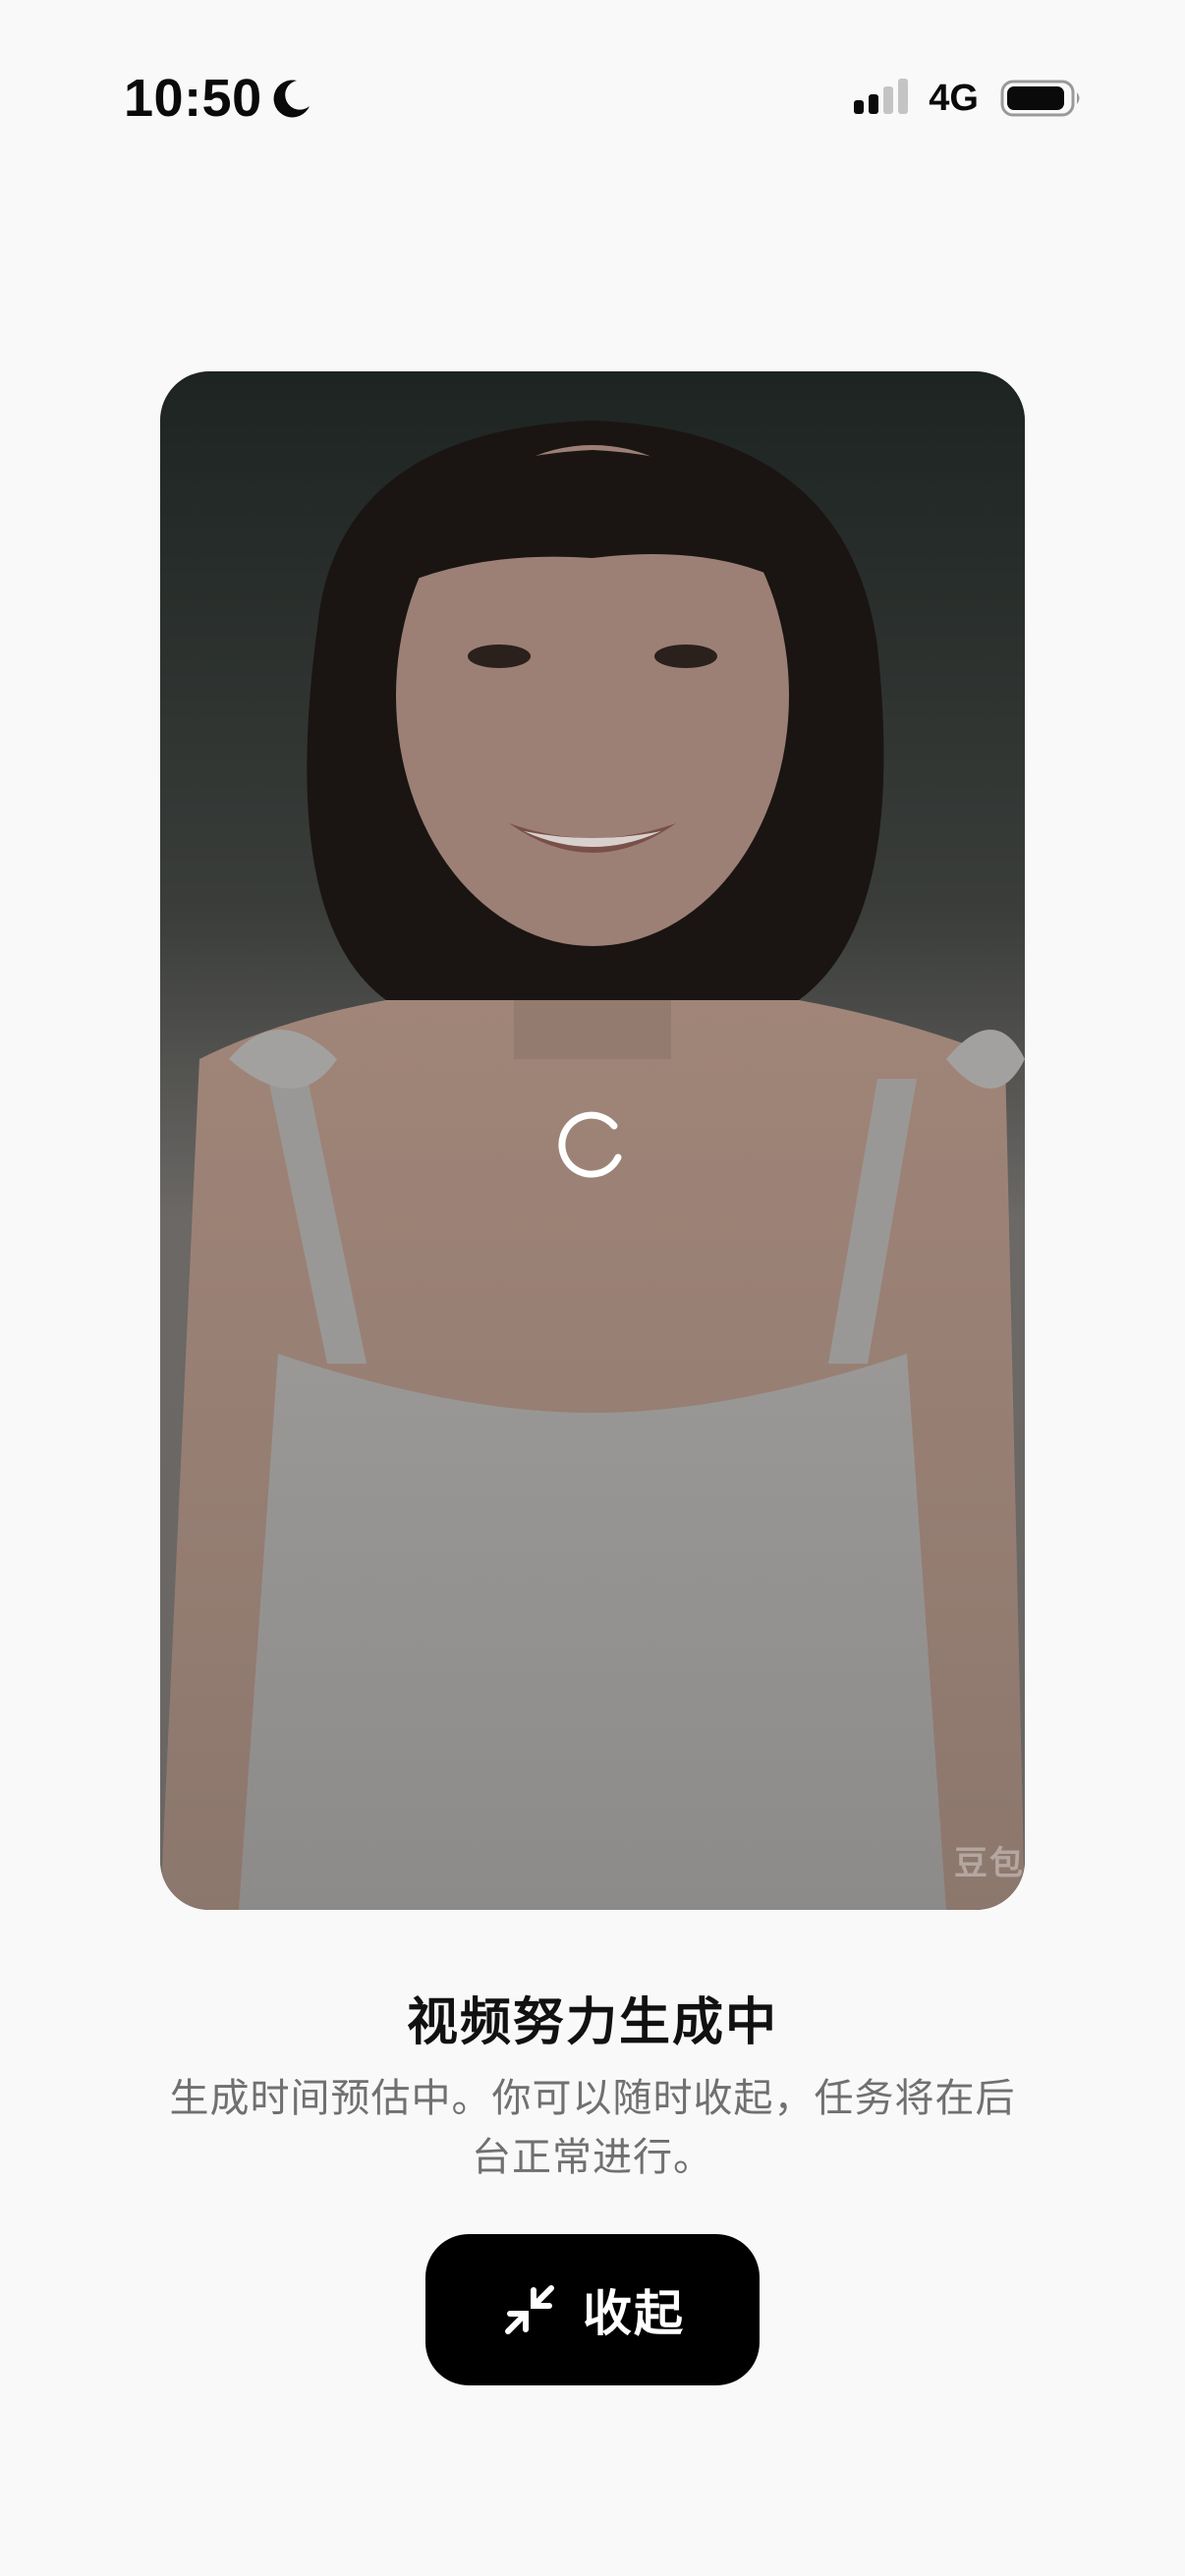 The width and height of the screenshot is (1185, 2576). Describe the element at coordinates (592, 98) in the screenshot. I see `status-bar: 10:50 4G` at that location.